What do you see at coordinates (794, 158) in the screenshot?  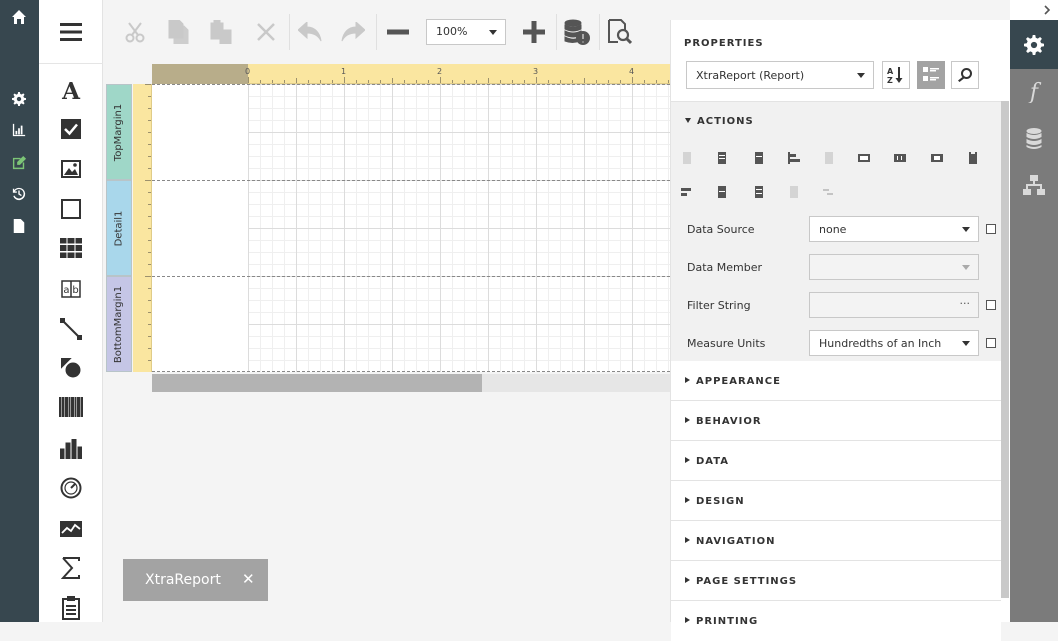 I see `align-to-grid-action-icon` at bounding box center [794, 158].